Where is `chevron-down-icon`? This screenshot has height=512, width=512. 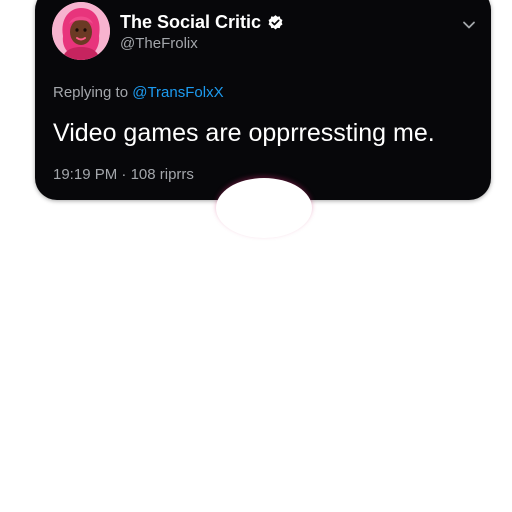 chevron-down-icon is located at coordinates (469, 25).